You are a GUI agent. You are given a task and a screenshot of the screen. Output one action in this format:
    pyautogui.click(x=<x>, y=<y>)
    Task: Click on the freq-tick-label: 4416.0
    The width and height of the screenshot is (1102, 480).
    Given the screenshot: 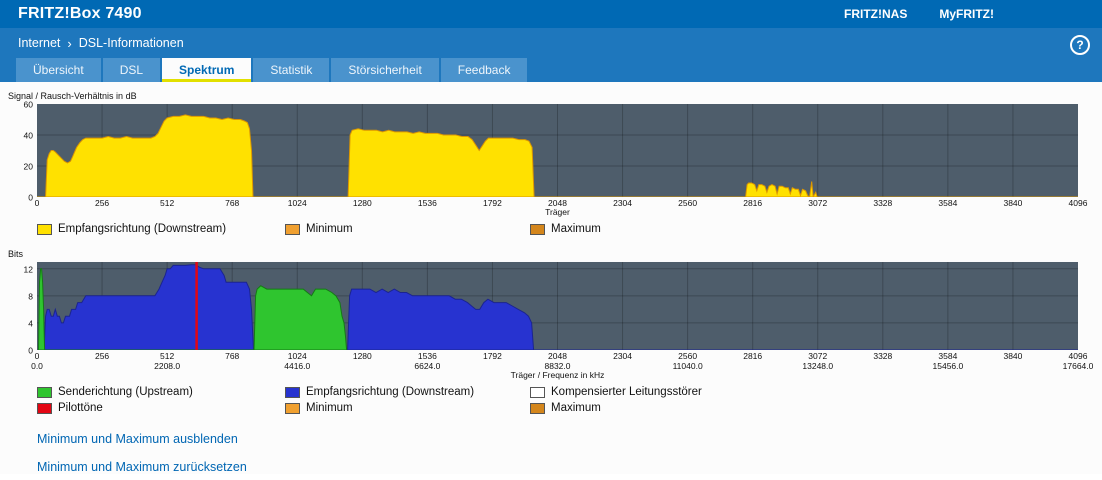 What is the action you would take?
    pyautogui.click(x=297, y=366)
    